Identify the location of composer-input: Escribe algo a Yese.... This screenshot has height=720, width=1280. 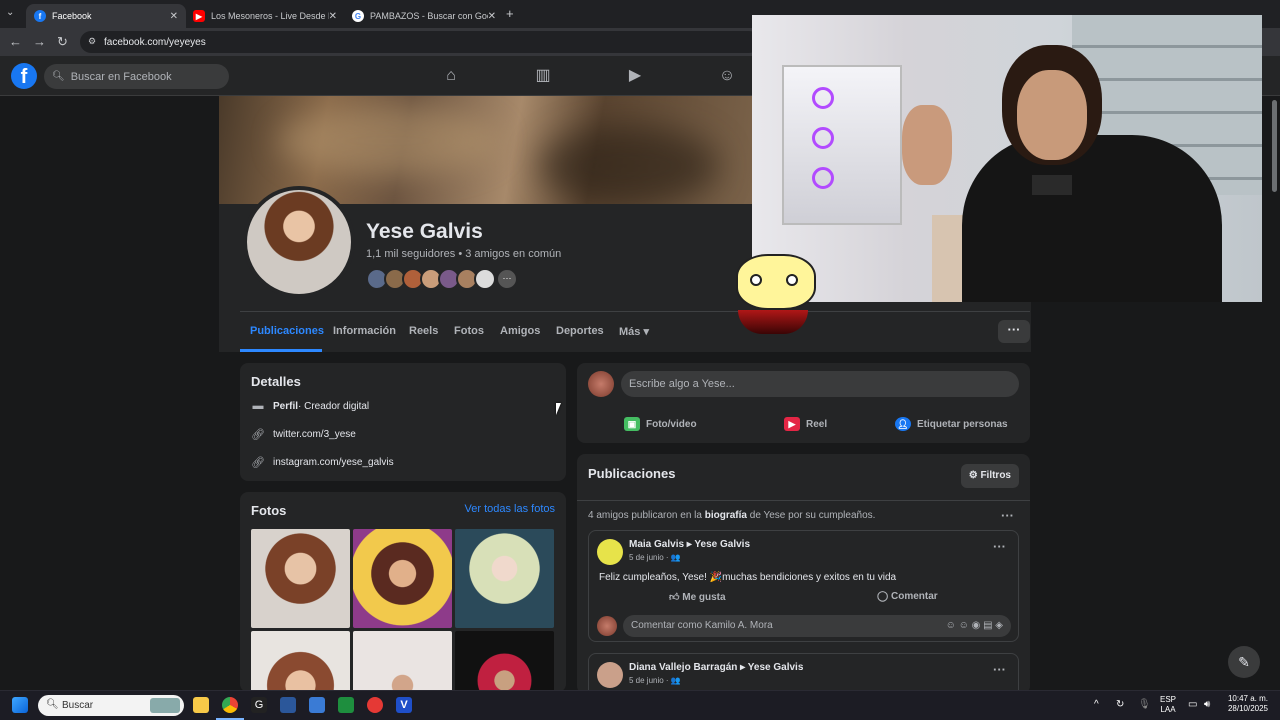
(820, 384).